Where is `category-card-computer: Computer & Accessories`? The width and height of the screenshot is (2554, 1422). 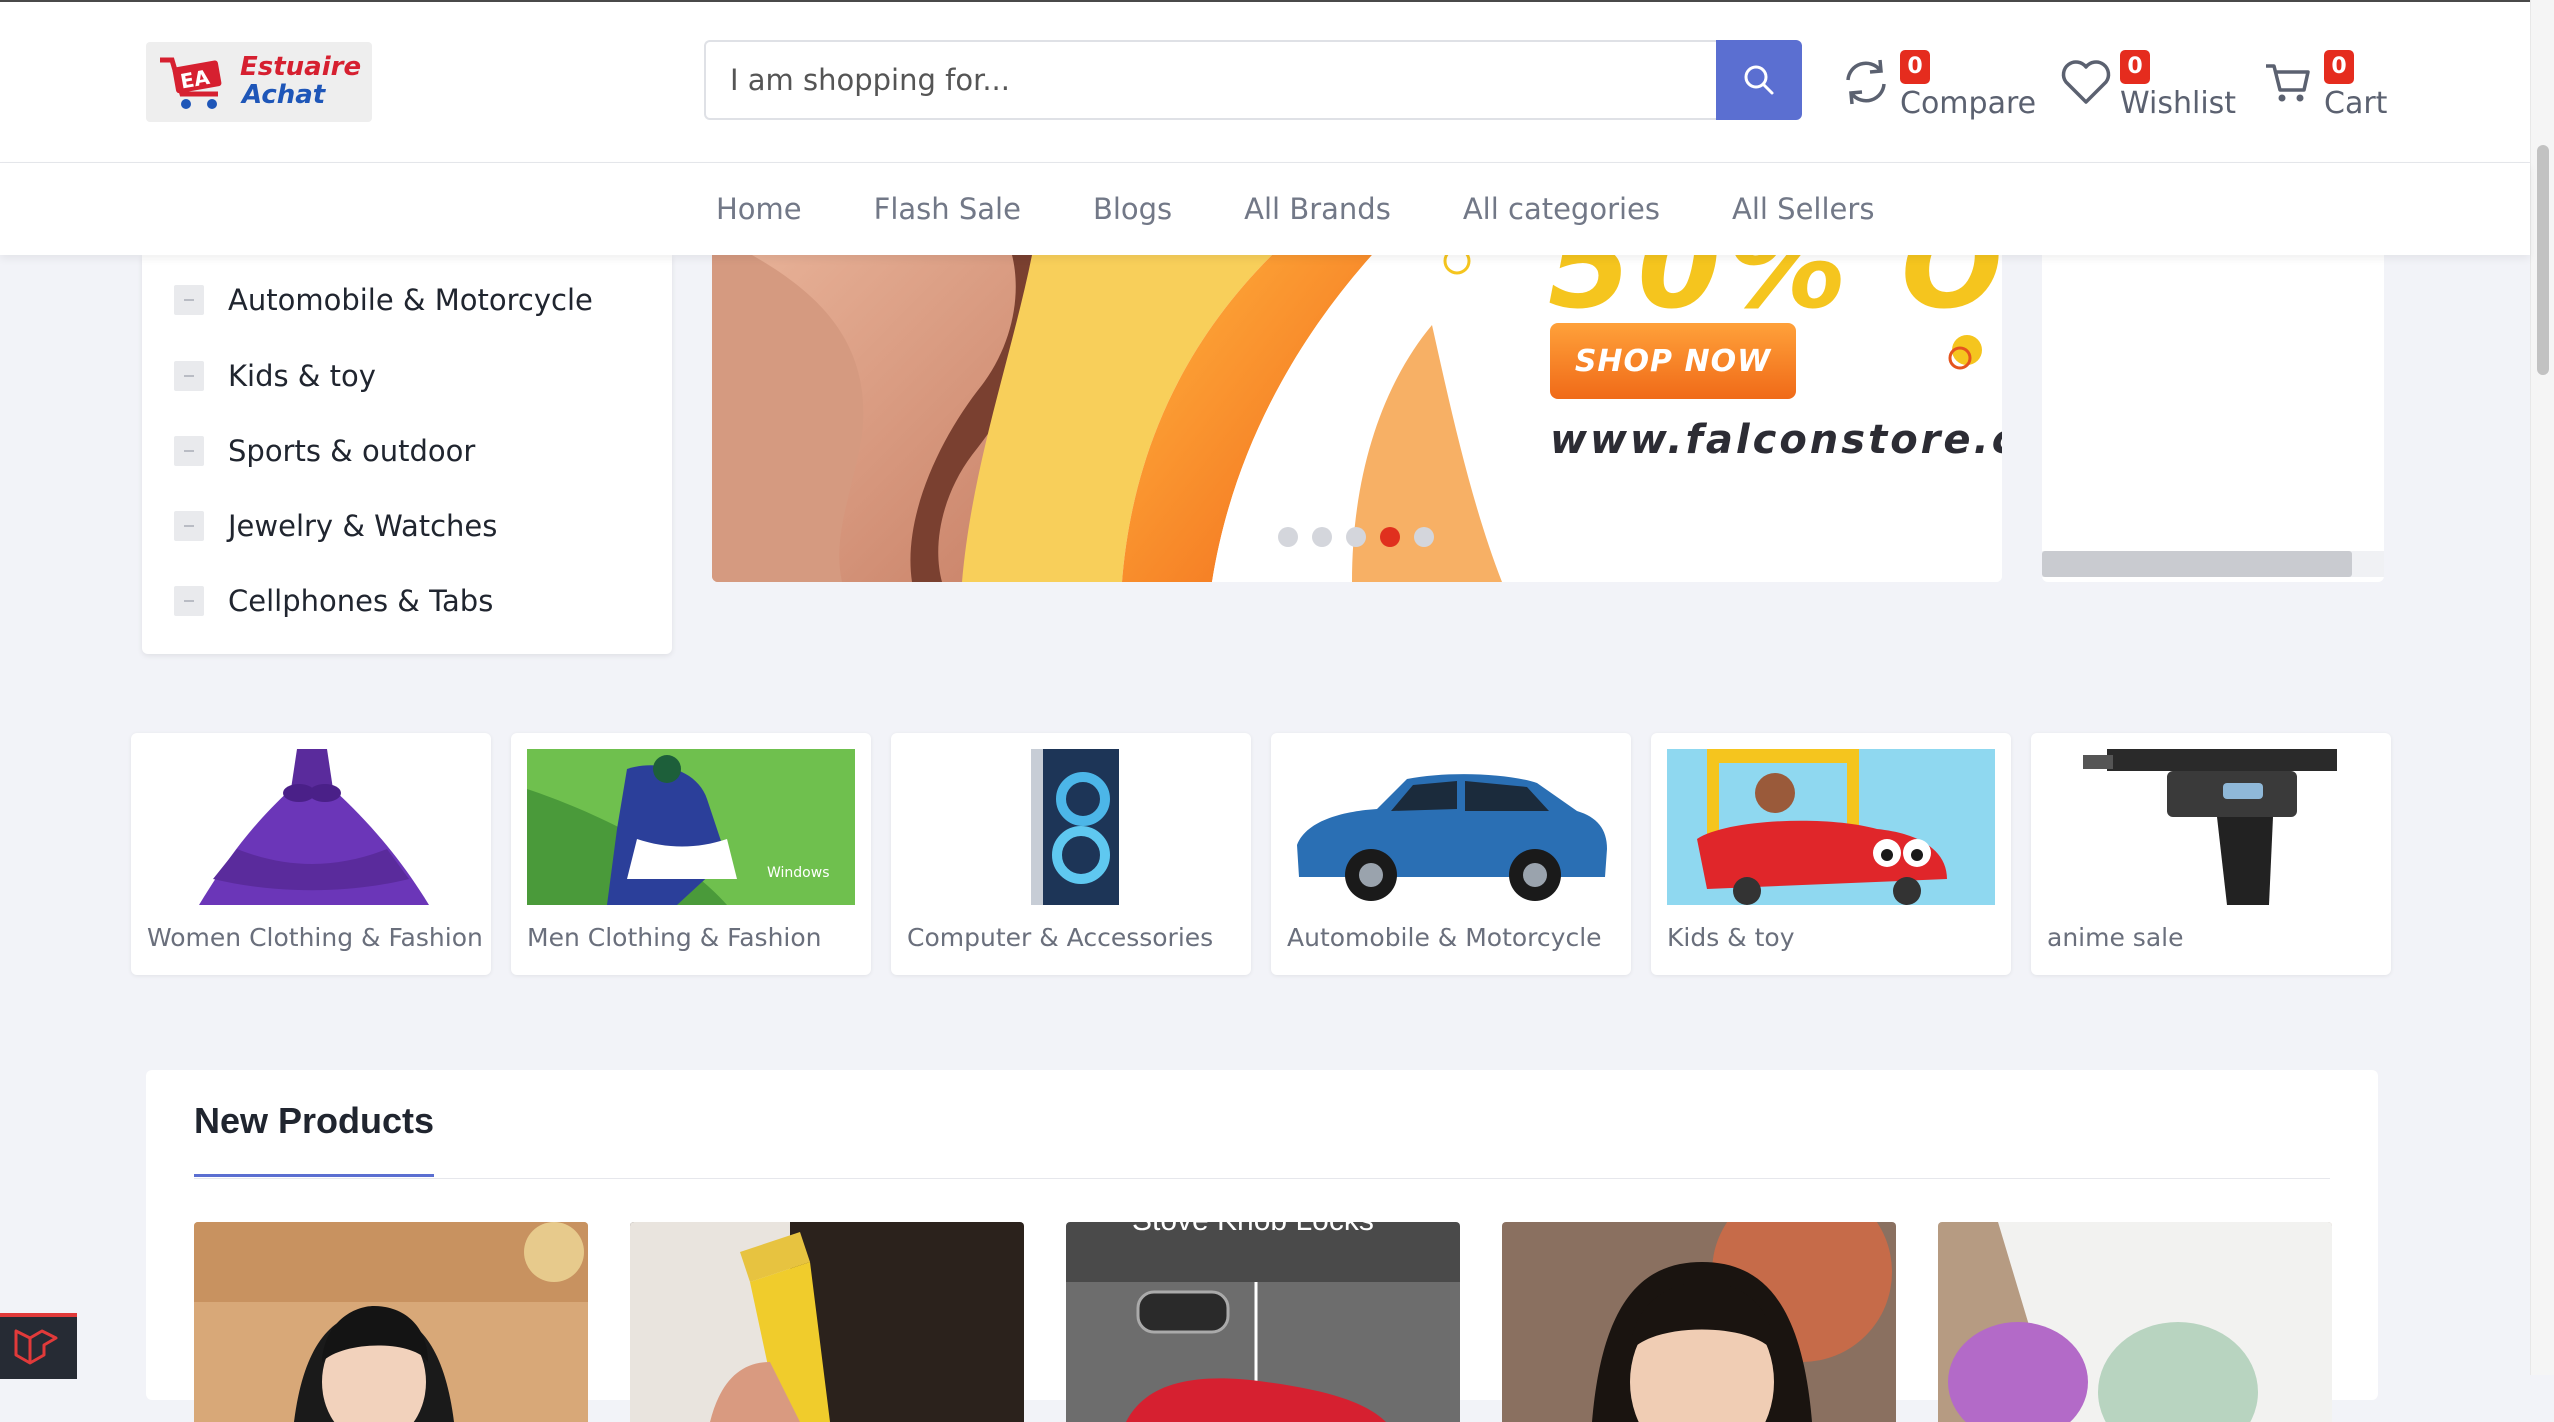 category-card-computer: Computer & Accessories is located at coordinates (1071, 854).